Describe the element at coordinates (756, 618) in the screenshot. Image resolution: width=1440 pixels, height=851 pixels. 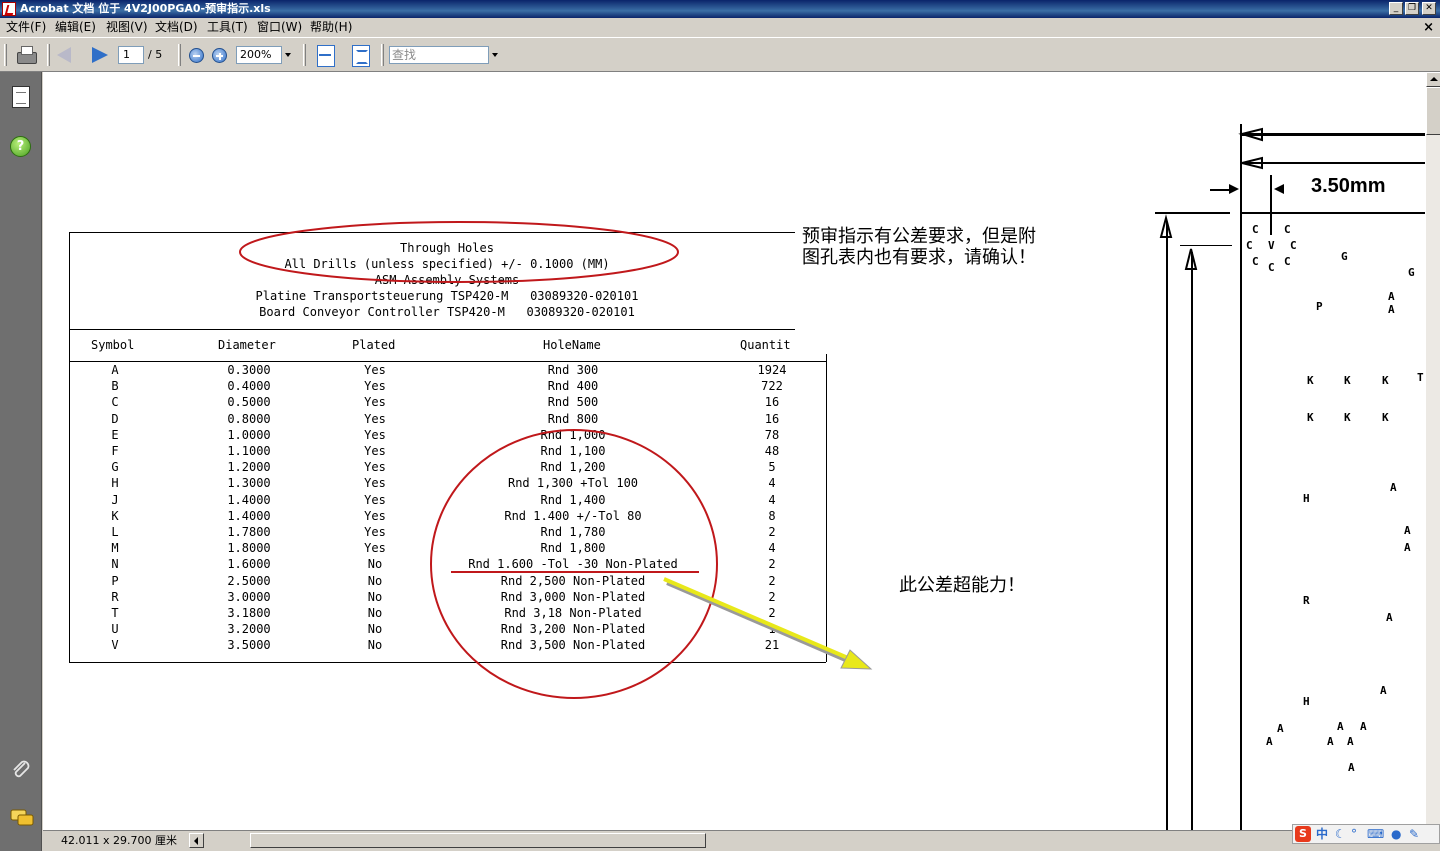
I see `callout-arrow` at that location.